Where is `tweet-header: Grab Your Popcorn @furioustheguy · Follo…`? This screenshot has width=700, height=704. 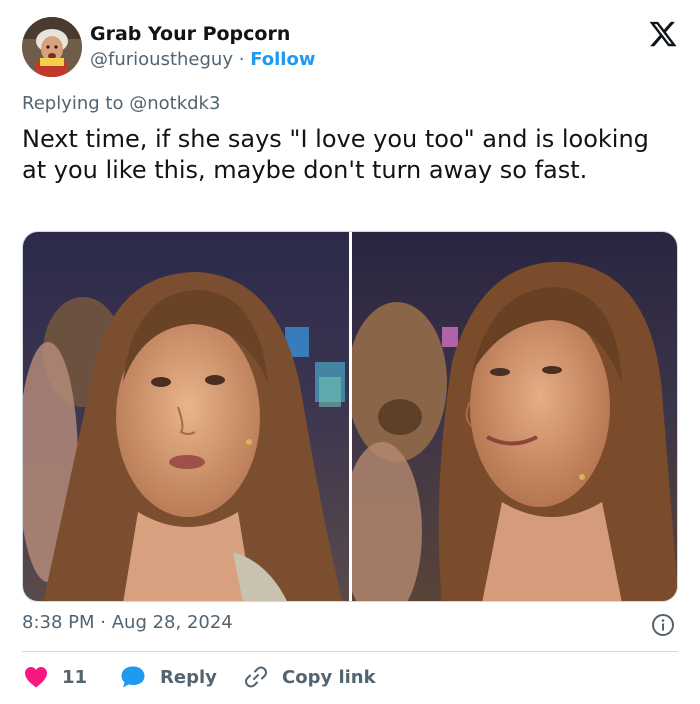
tweet-header: Grab Your Popcorn @furioustheguy · Follo… is located at coordinates (352, 48).